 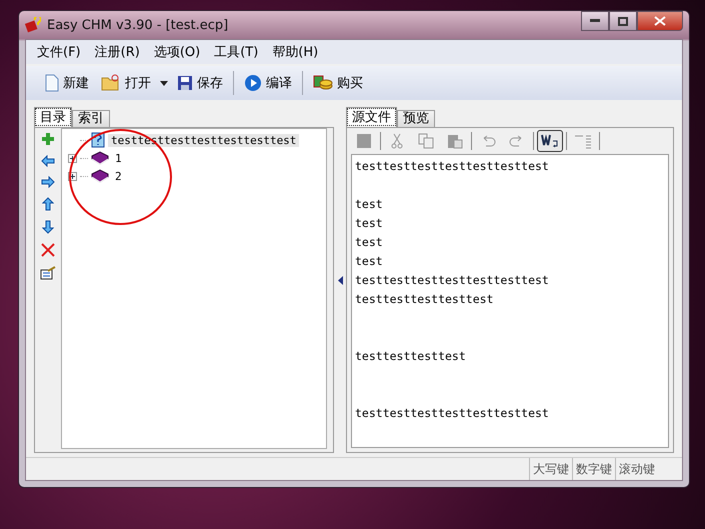 I want to click on tab: 目录, so click(x=53, y=117).